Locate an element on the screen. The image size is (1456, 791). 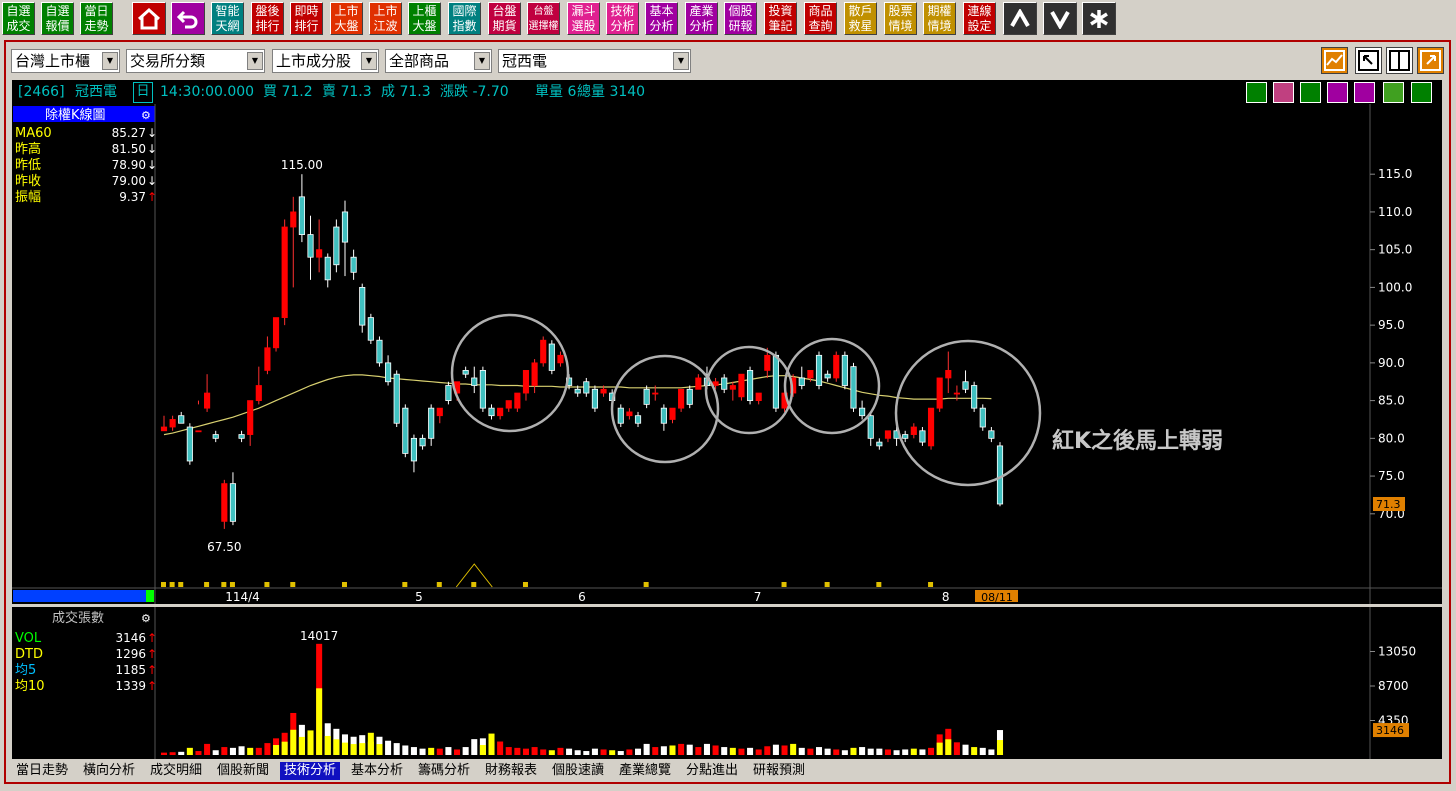
chart-style-icon is located at coordinates (1334, 60).